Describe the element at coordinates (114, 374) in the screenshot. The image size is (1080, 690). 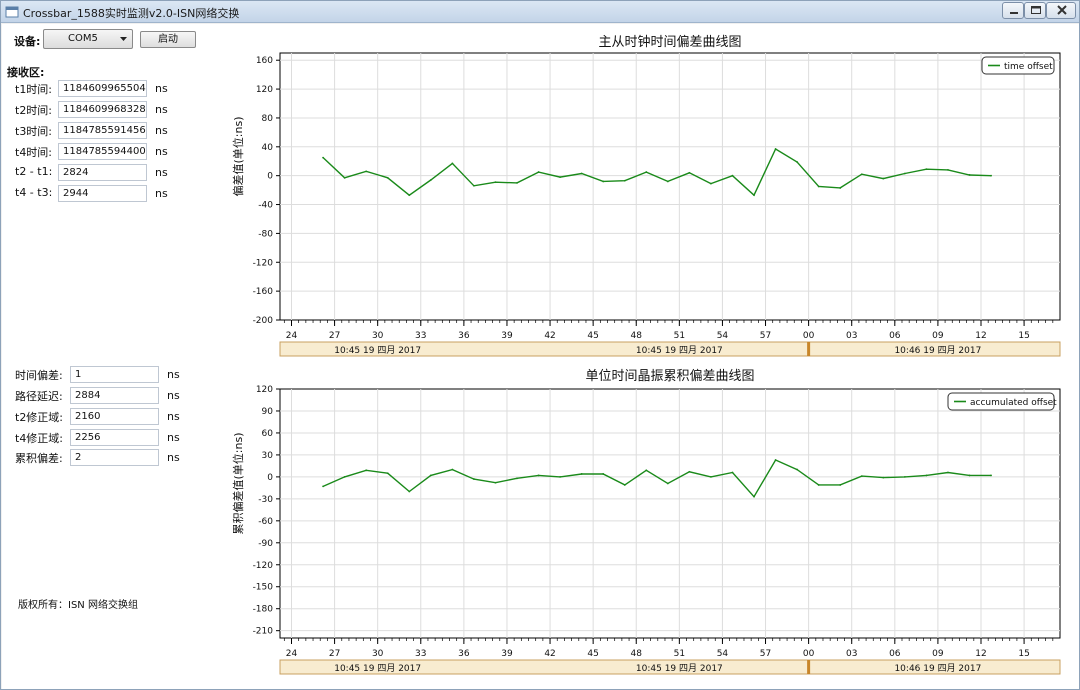
I see `time-offset-field: 1` at that location.